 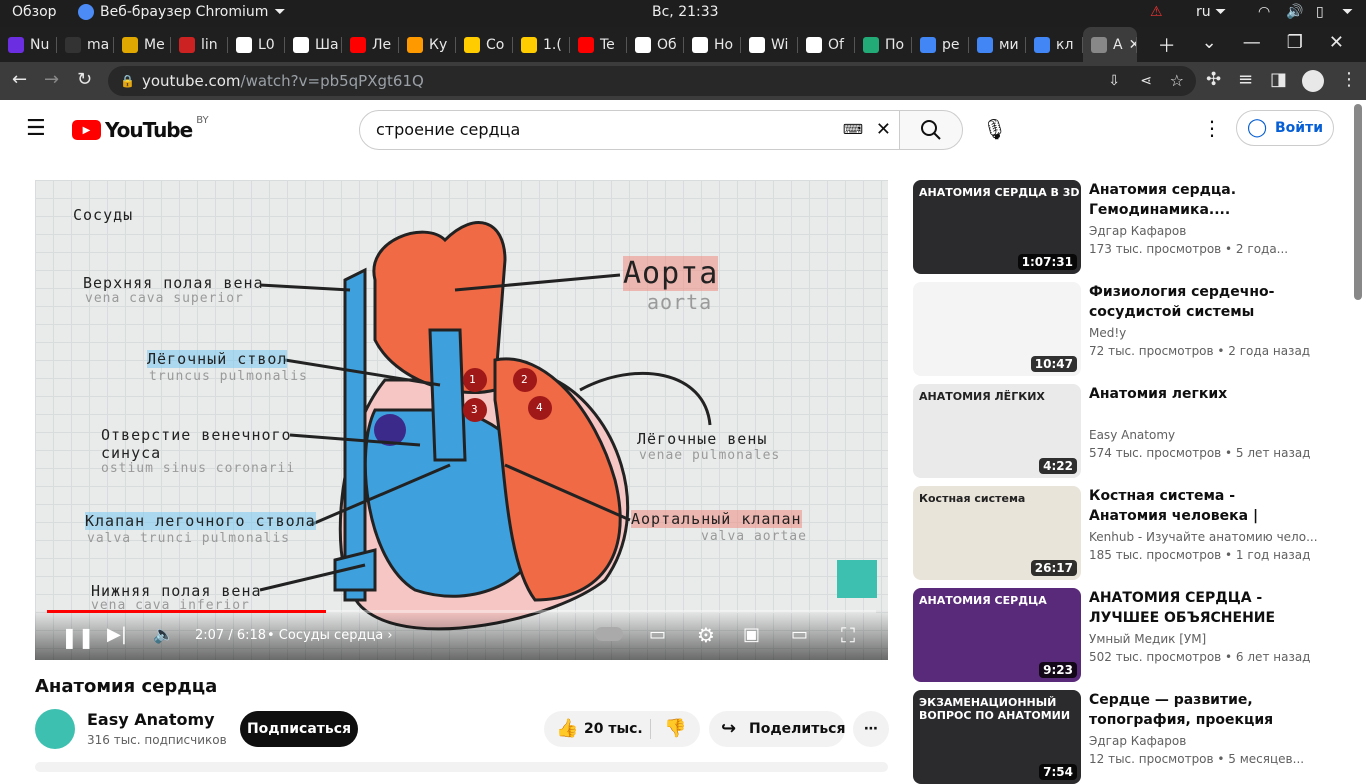 What do you see at coordinates (712, 44) in the screenshot?
I see `browser-tab: Но` at bounding box center [712, 44].